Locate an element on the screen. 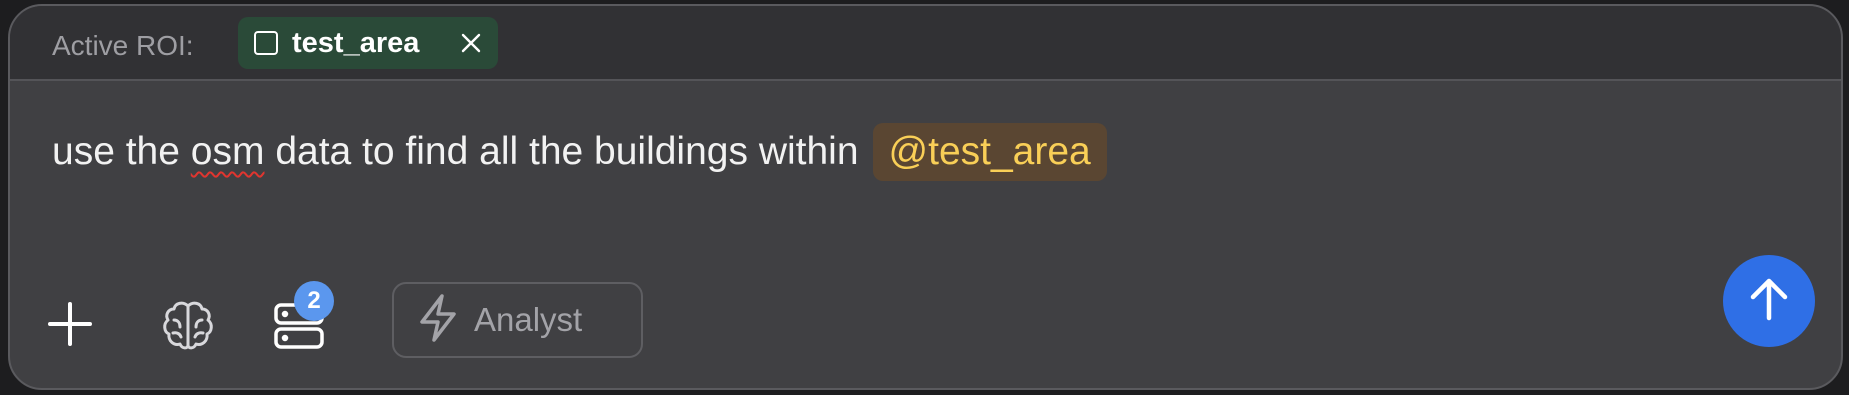 The image size is (1849, 395). roi-mention: @test_area is located at coordinates (989, 152).